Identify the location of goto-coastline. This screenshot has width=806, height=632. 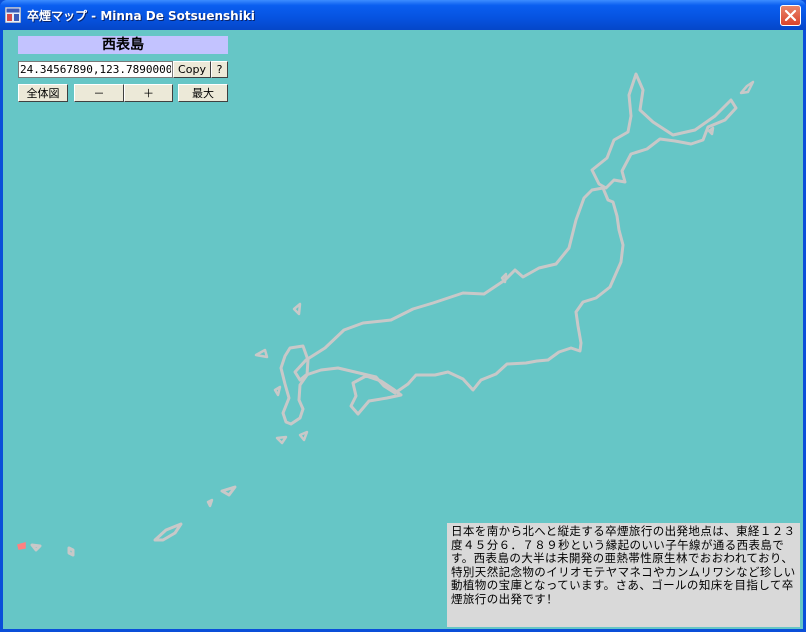
(261, 353).